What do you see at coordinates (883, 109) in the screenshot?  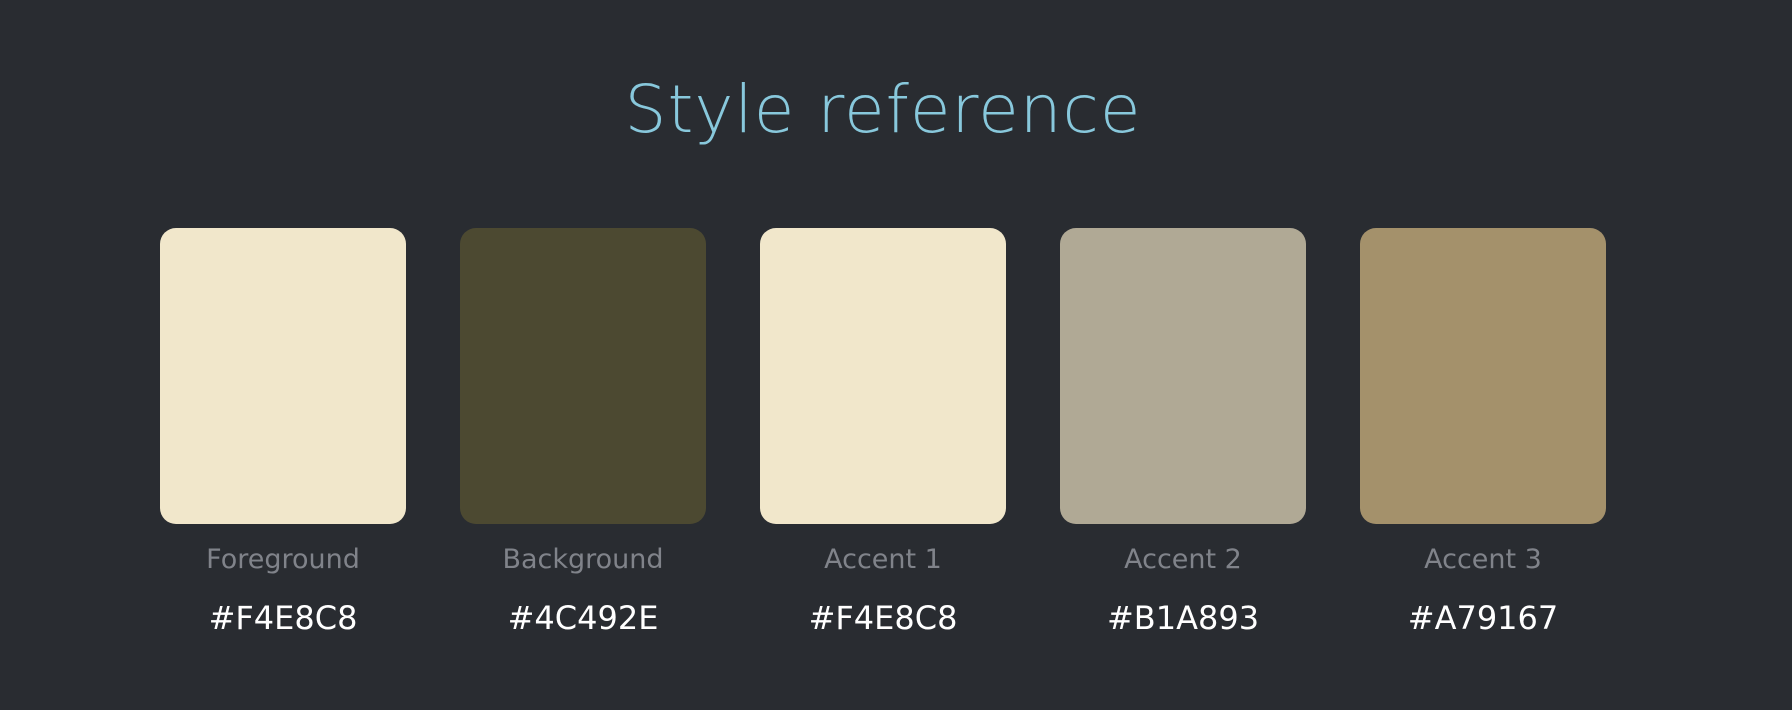 I see `page-title: Style reference` at bounding box center [883, 109].